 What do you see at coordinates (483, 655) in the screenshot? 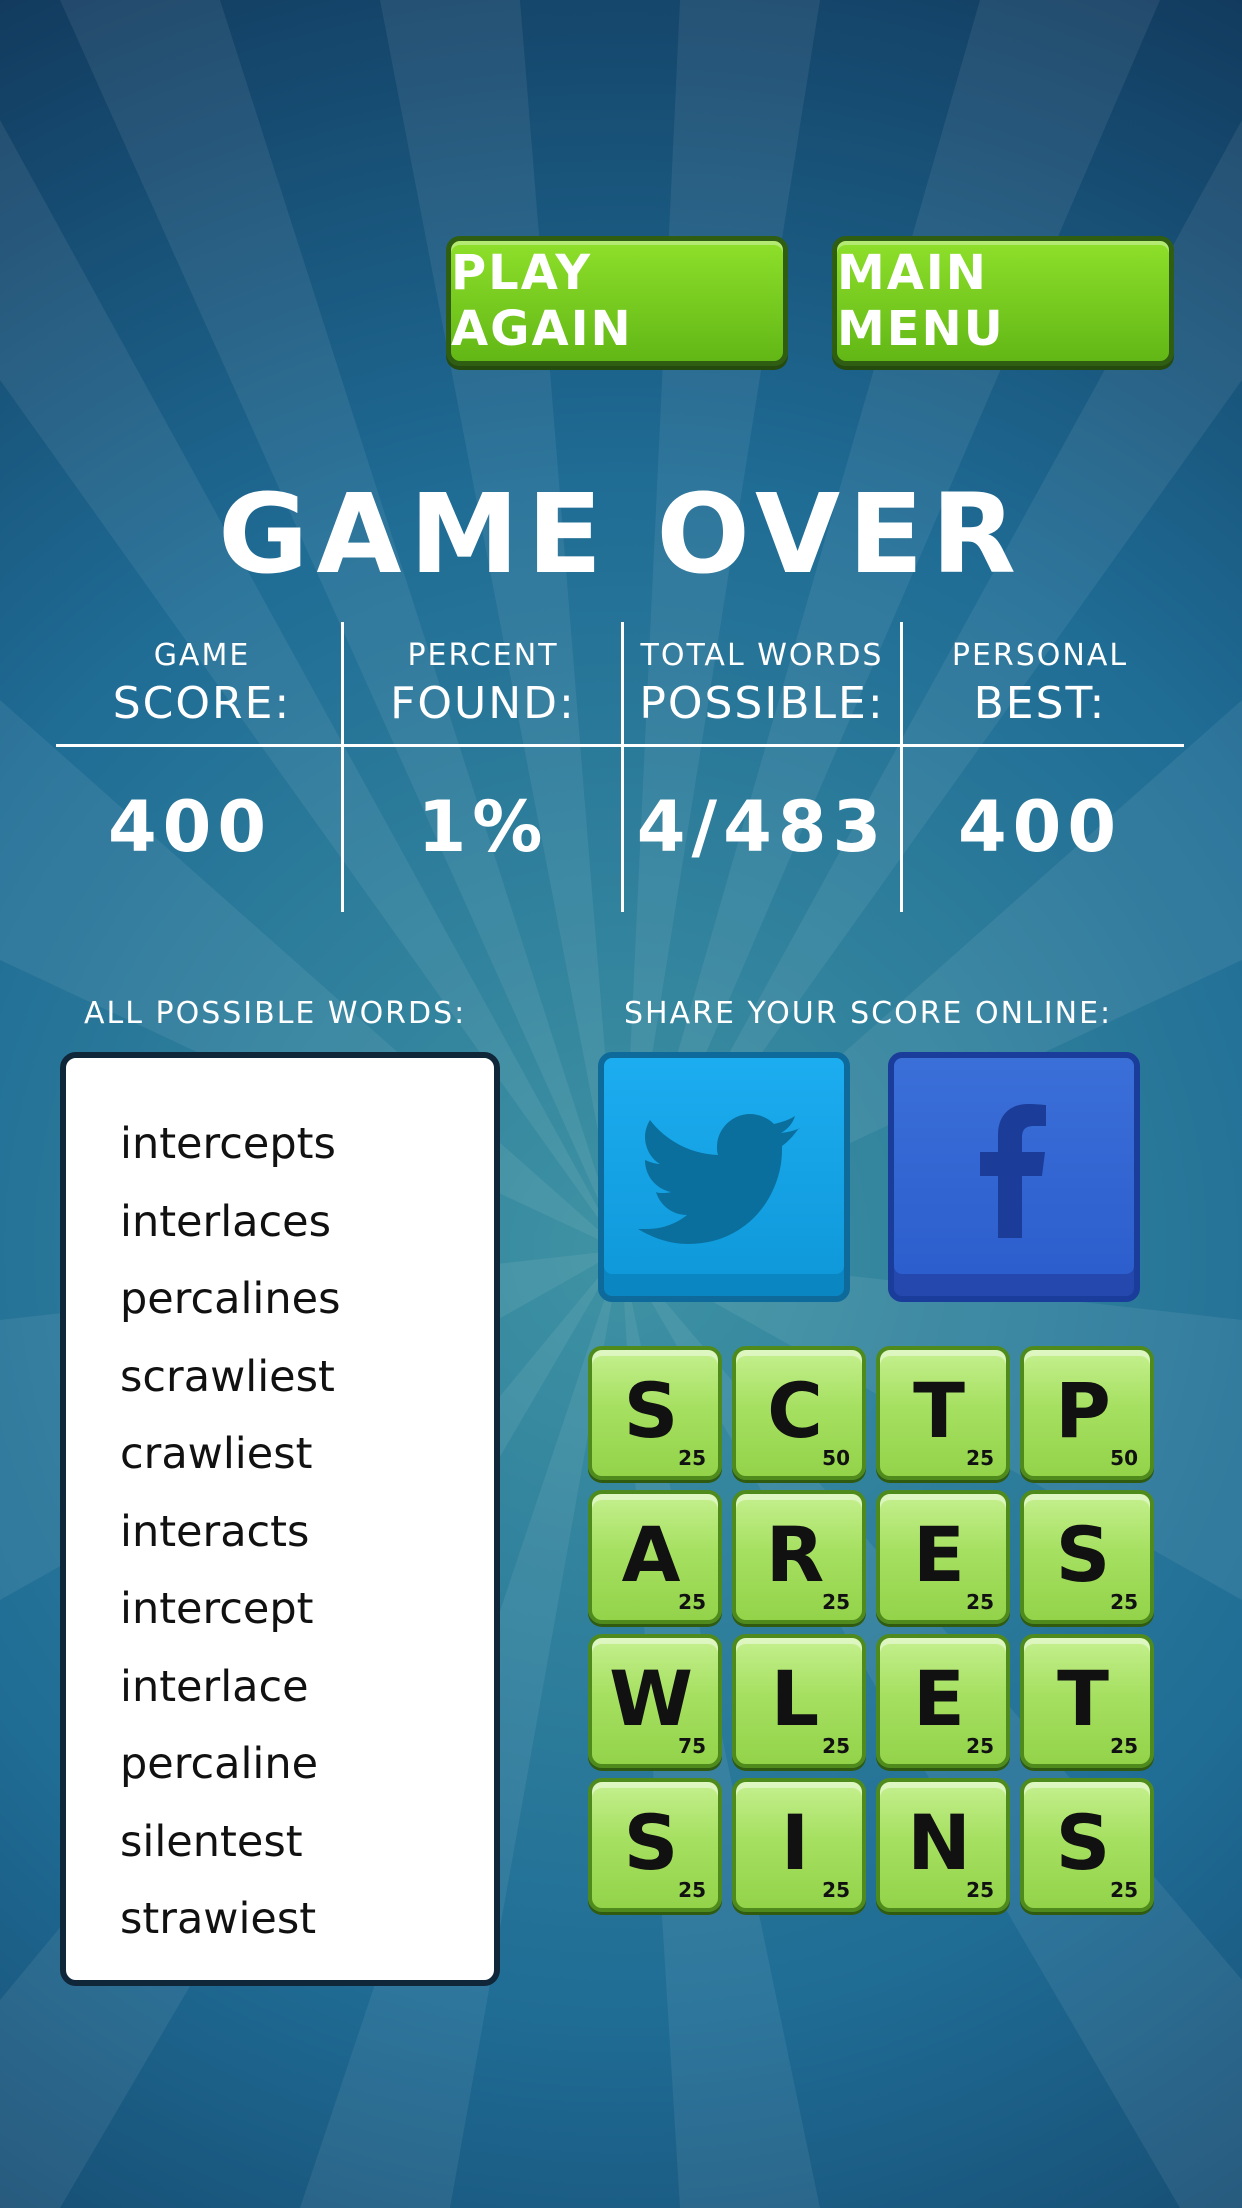
I see `stat-label-top: PERCENT` at bounding box center [483, 655].